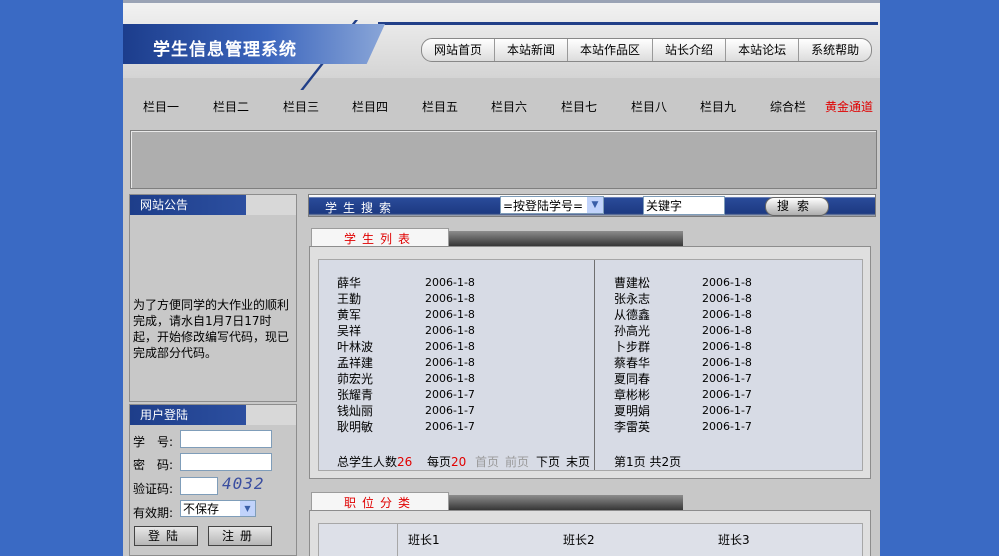 This screenshot has width=999, height=556. What do you see at coordinates (501, 1) in the screenshot?
I see `header-top-line` at bounding box center [501, 1].